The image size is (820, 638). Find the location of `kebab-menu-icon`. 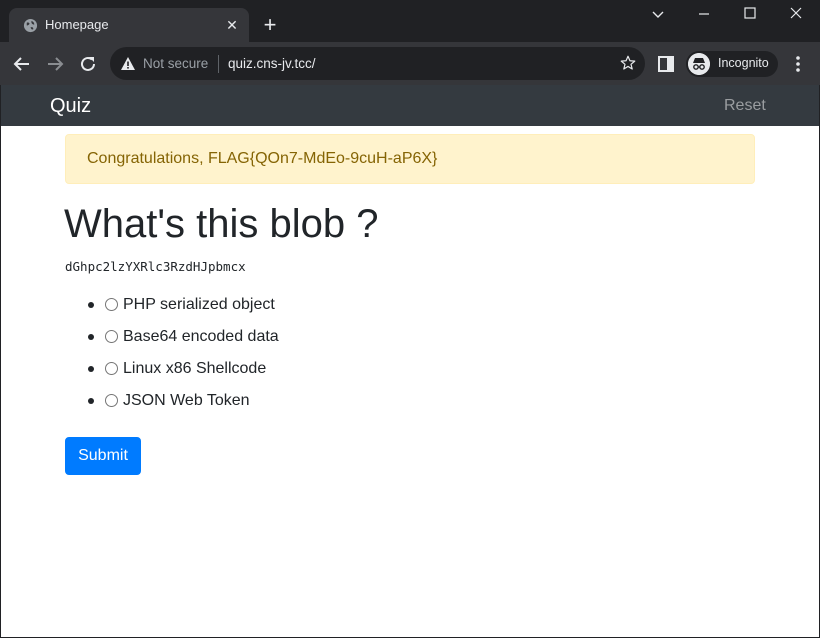

kebab-menu-icon is located at coordinates (798, 64).